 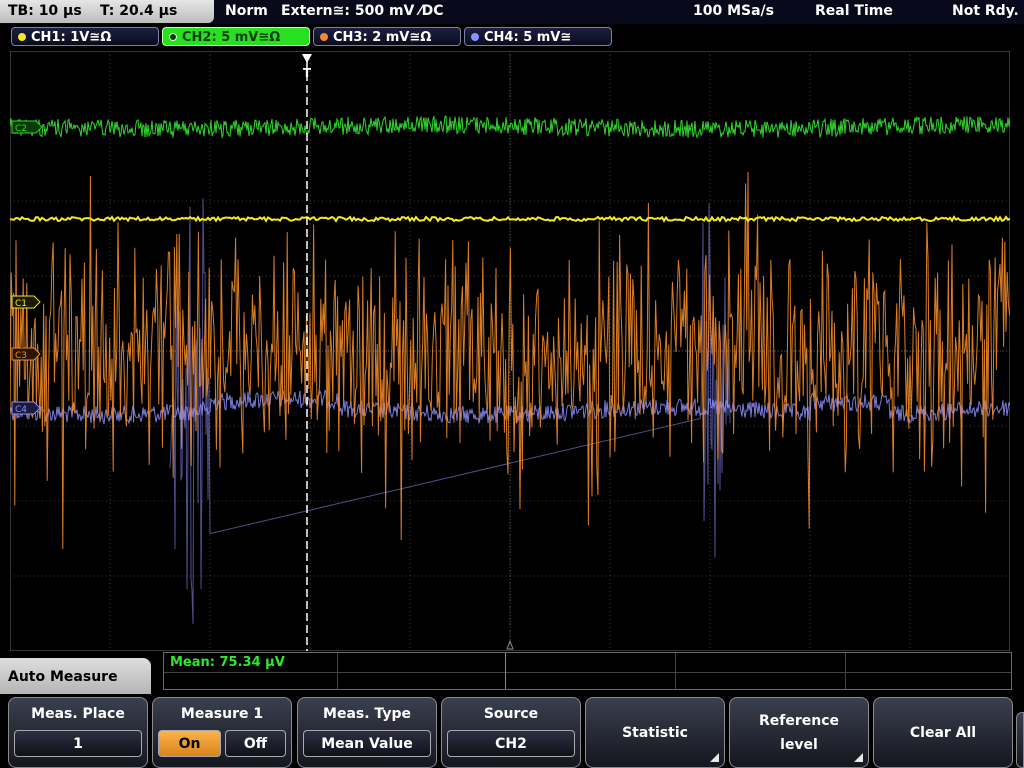 What do you see at coordinates (1020, 740) in the screenshot?
I see `menu-scroll-handle` at bounding box center [1020, 740].